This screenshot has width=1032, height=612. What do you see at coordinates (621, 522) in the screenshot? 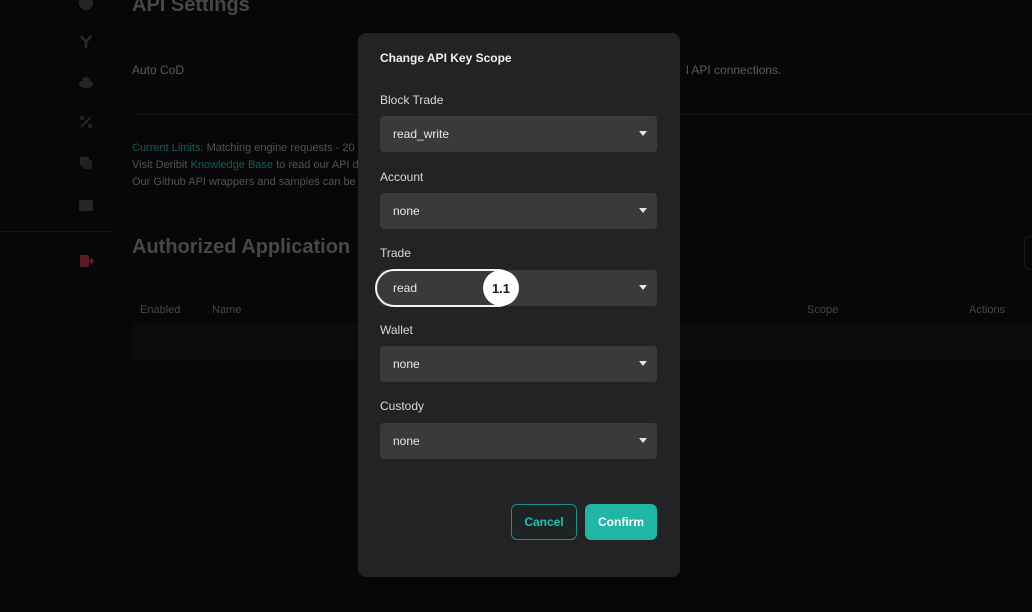
I see `confirm-button: Confirm` at bounding box center [621, 522].